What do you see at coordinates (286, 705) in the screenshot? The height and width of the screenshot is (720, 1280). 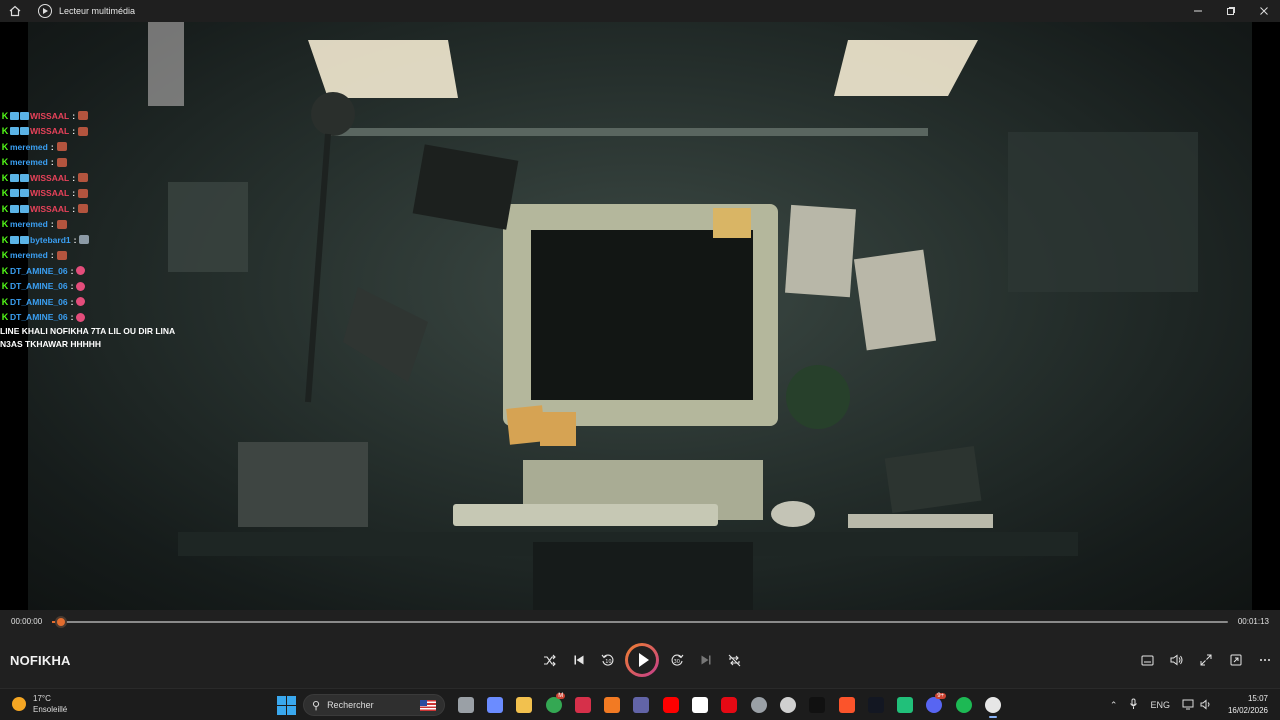 I see `start-button` at bounding box center [286, 705].